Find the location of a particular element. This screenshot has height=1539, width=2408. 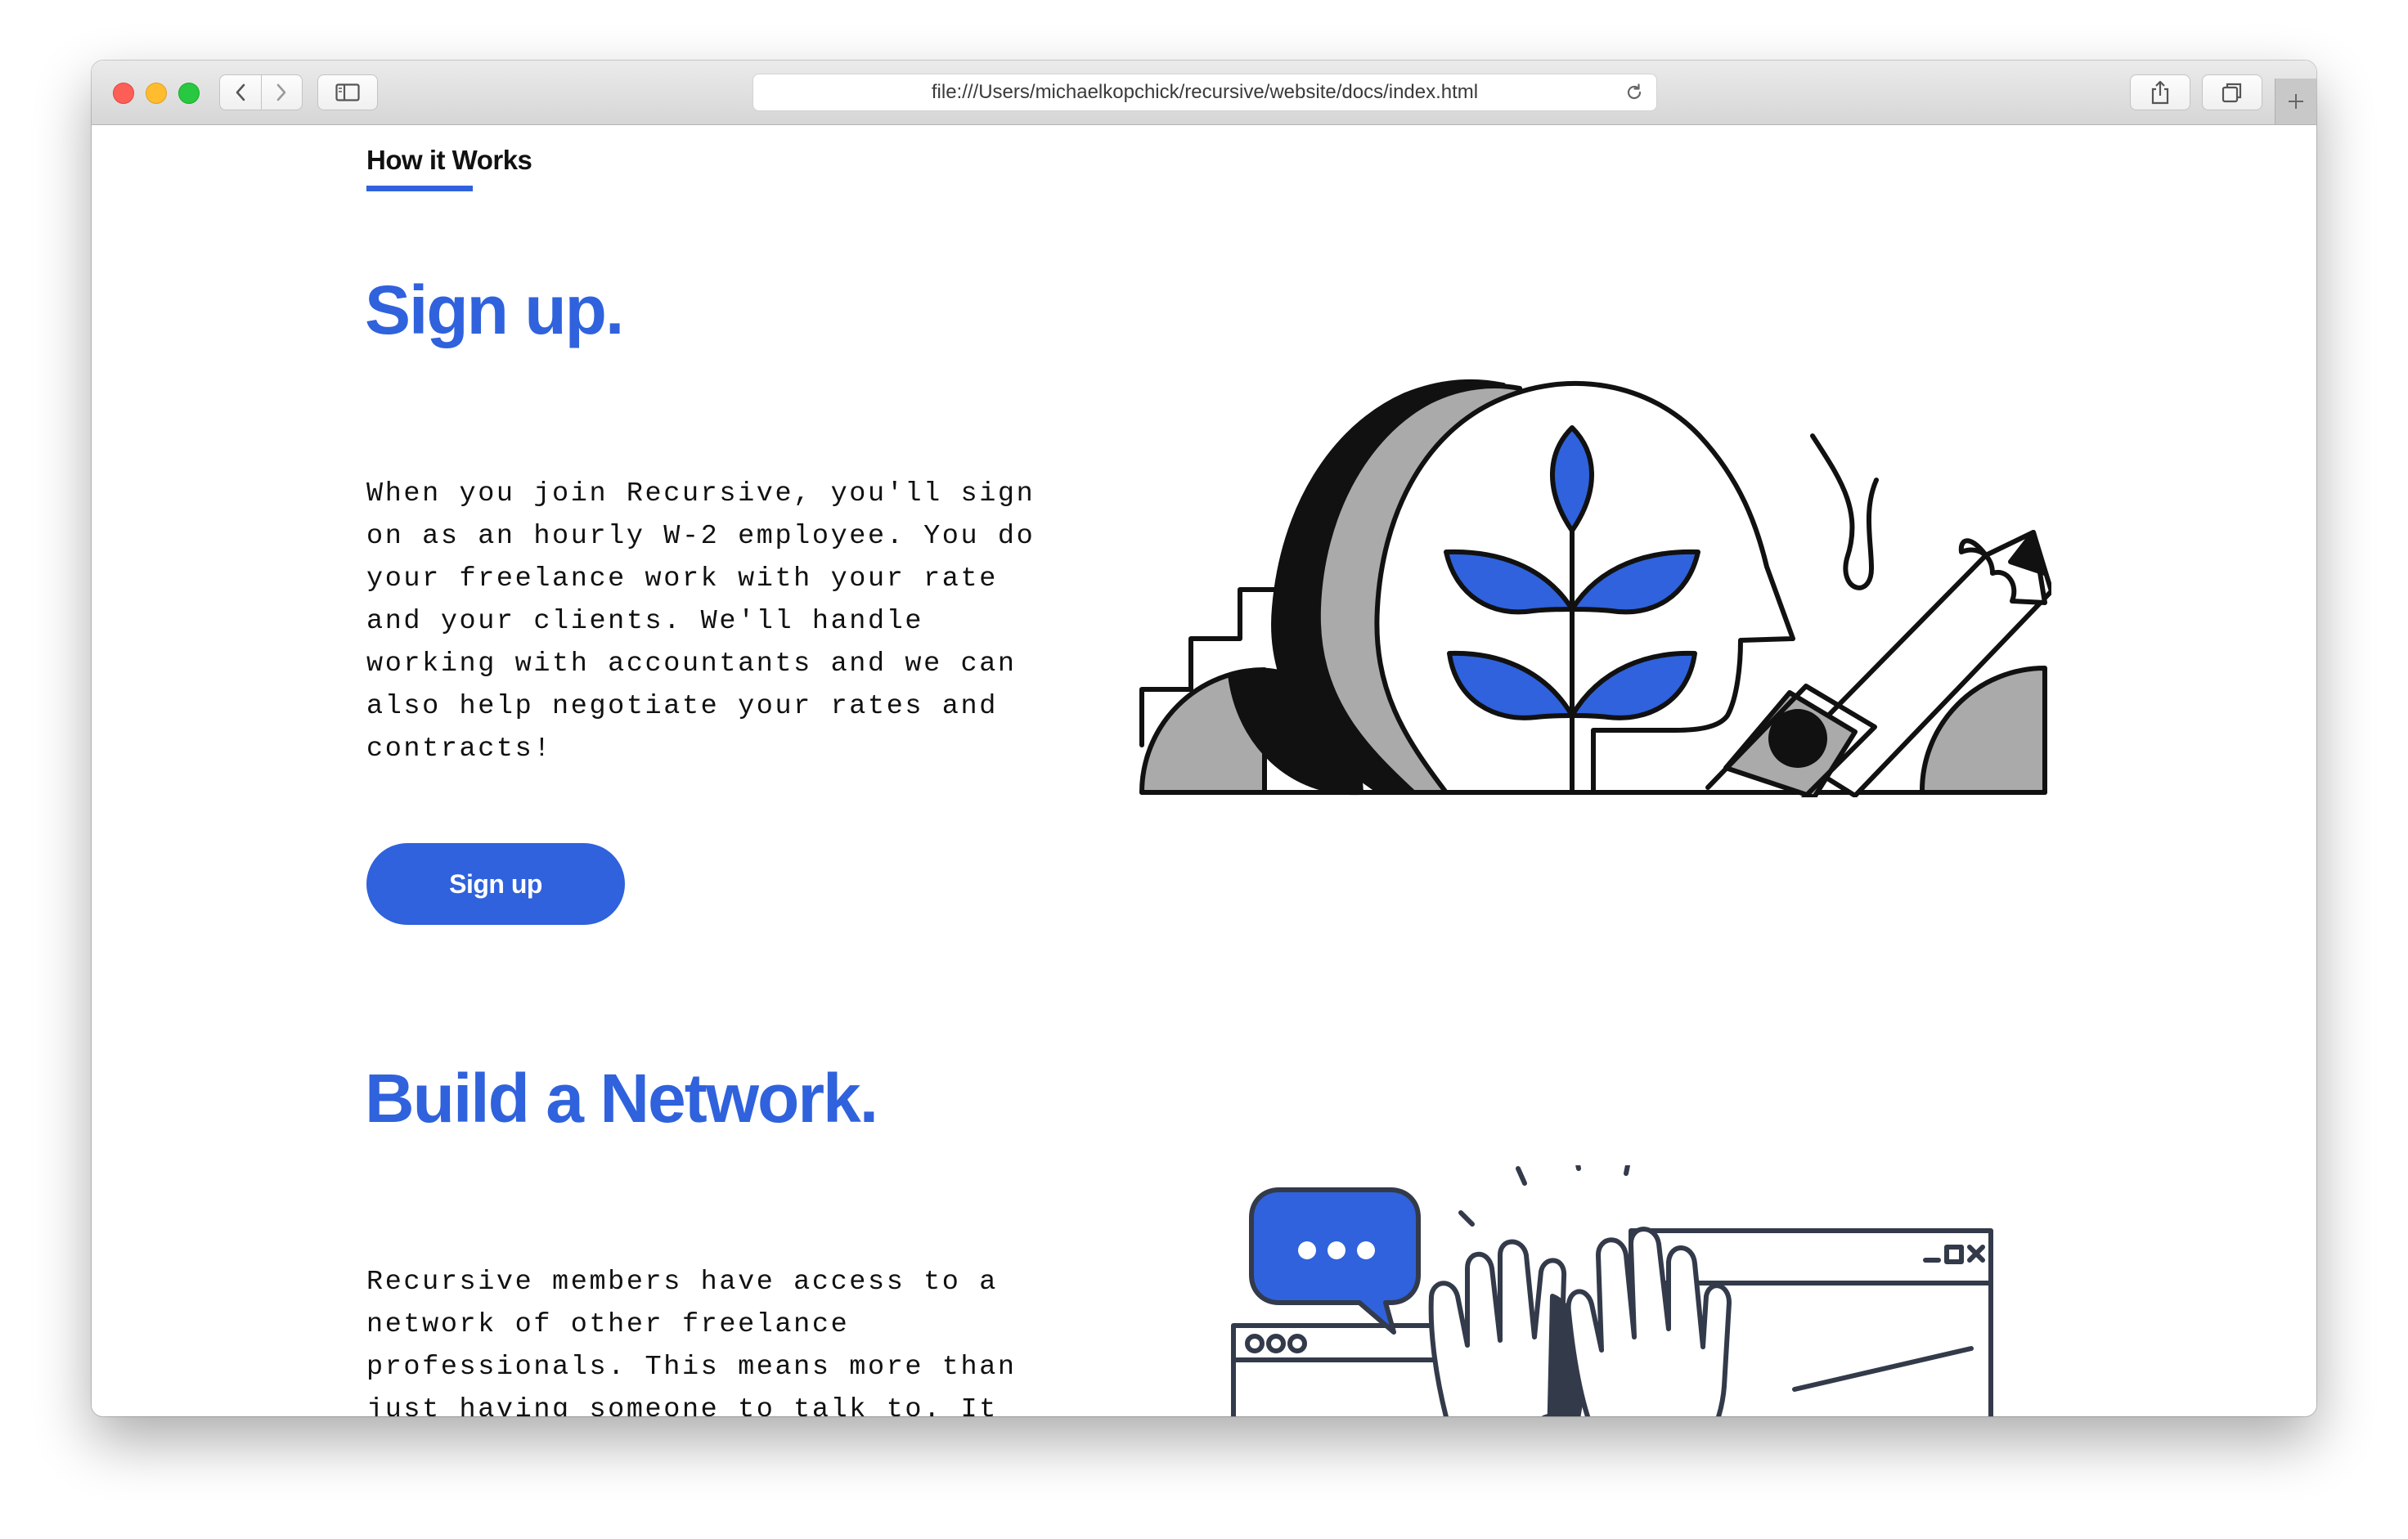

chevron-right-icon is located at coordinates (281, 92).